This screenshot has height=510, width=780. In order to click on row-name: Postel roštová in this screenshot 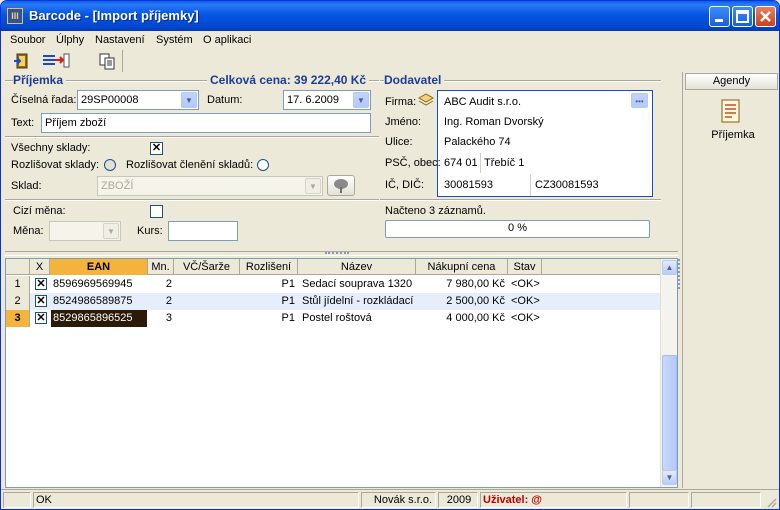, I will do `click(337, 318)`.